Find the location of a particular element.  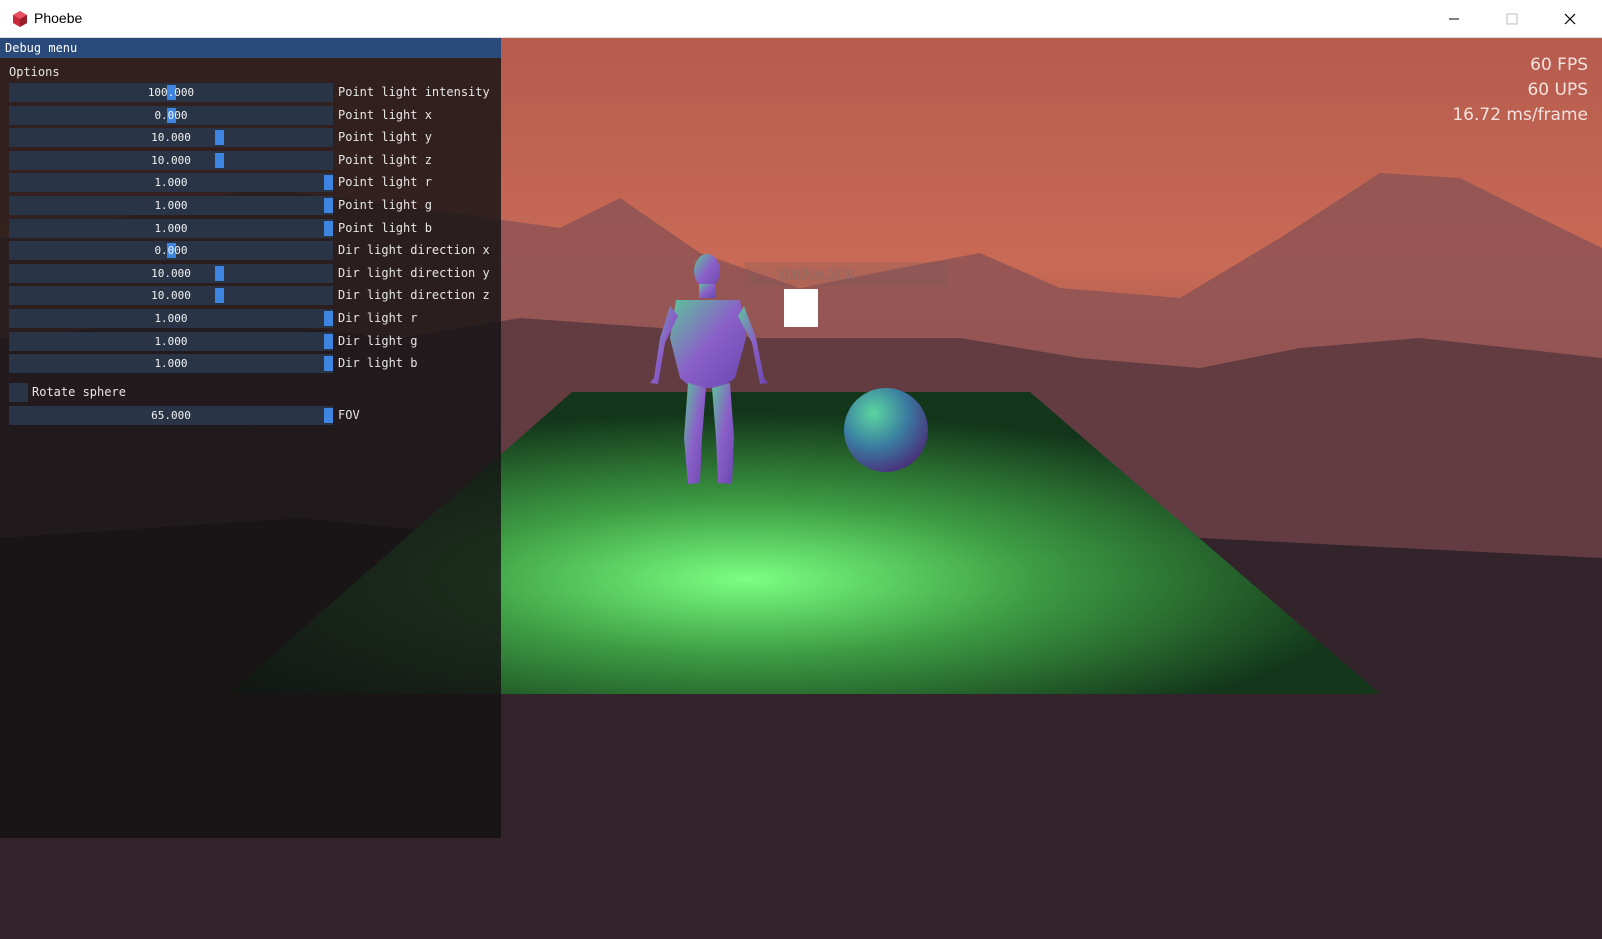

slider-label: Point light r is located at coordinates (385, 182).